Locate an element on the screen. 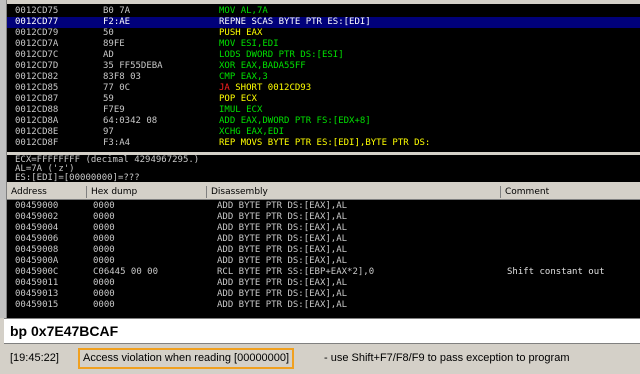 This screenshot has width=640, height=374. disasm-hex: 97 is located at coordinates (108, 132).